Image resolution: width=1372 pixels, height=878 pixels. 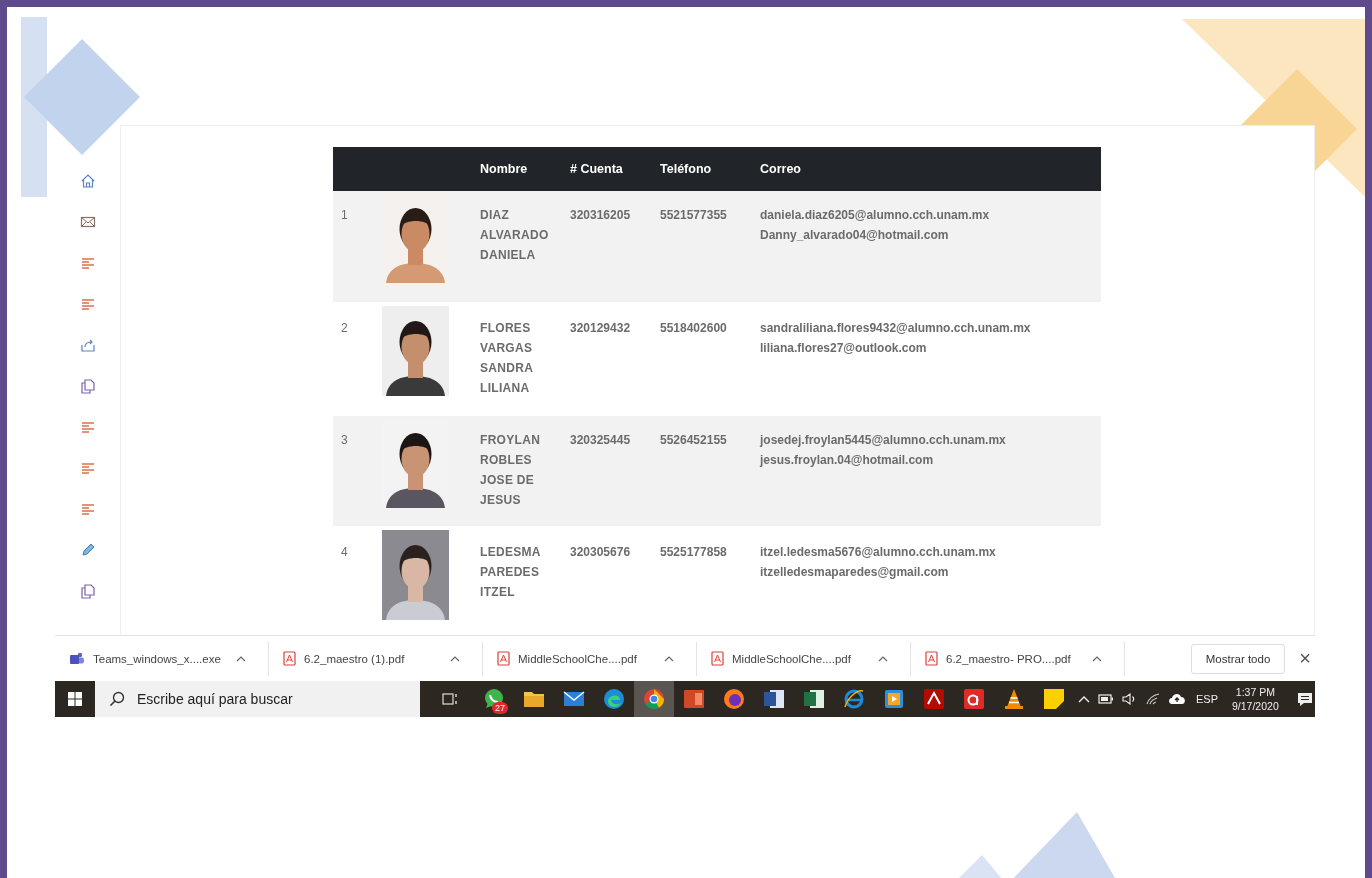 I want to click on email-text: Danny_alvarado04@hotmail.com, so click(x=855, y=235).